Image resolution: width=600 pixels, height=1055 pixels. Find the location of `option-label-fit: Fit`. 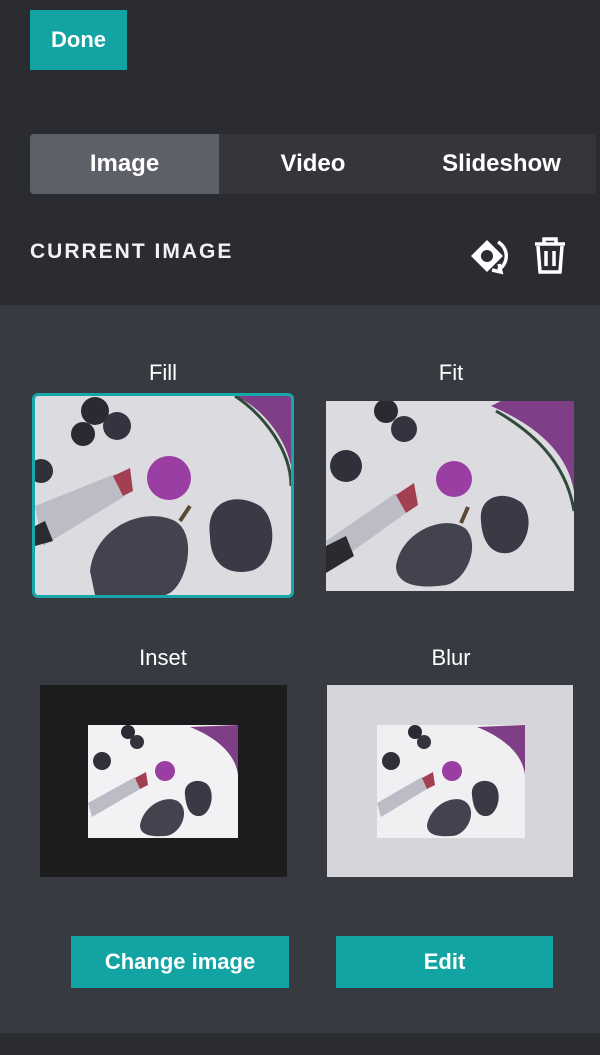

option-label-fit: Fit is located at coordinates (451, 372).